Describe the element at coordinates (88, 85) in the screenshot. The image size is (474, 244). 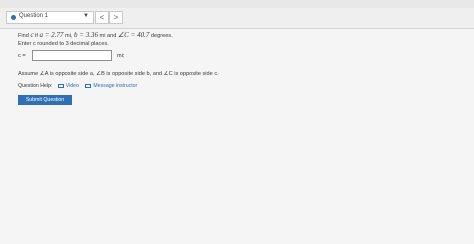
I see `mail-icon` at that location.